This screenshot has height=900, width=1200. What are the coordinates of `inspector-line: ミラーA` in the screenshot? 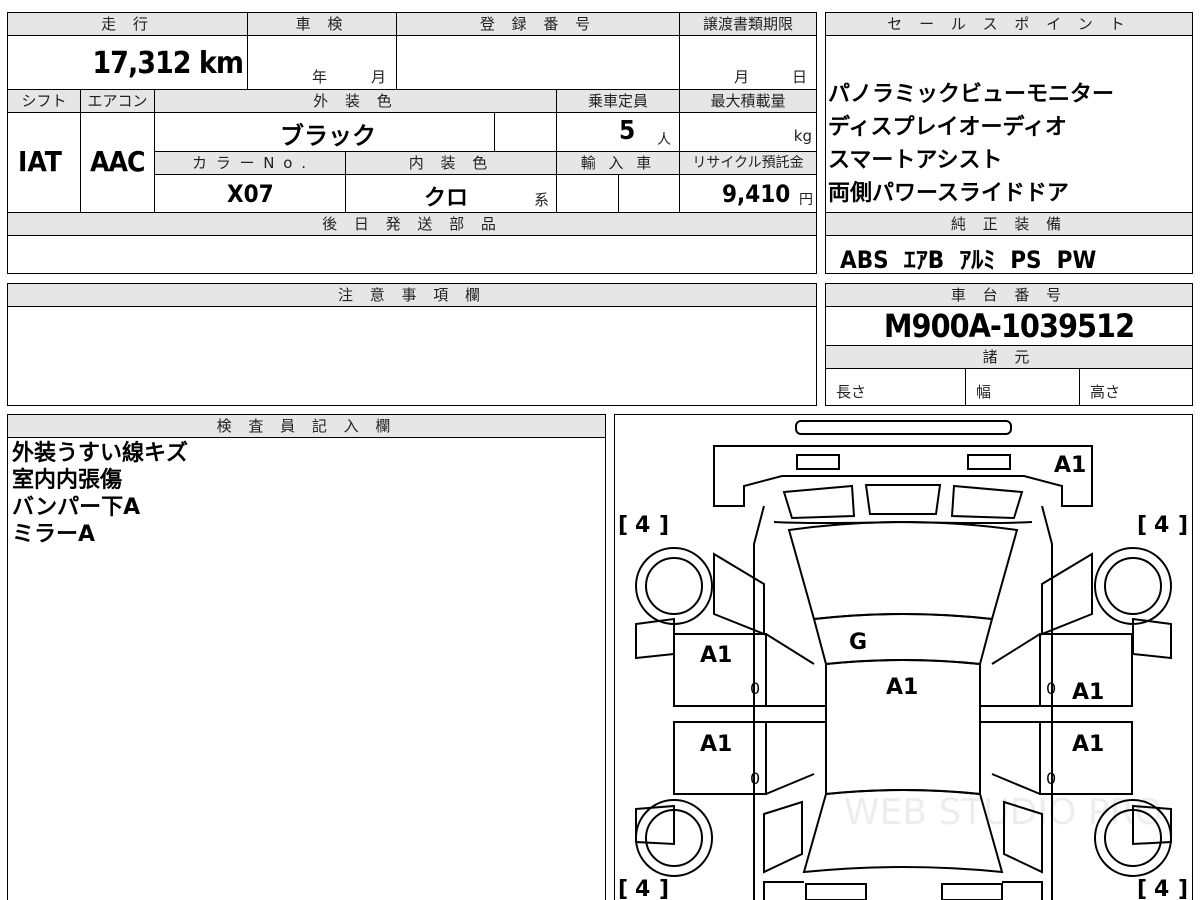 It's located at (54, 534).